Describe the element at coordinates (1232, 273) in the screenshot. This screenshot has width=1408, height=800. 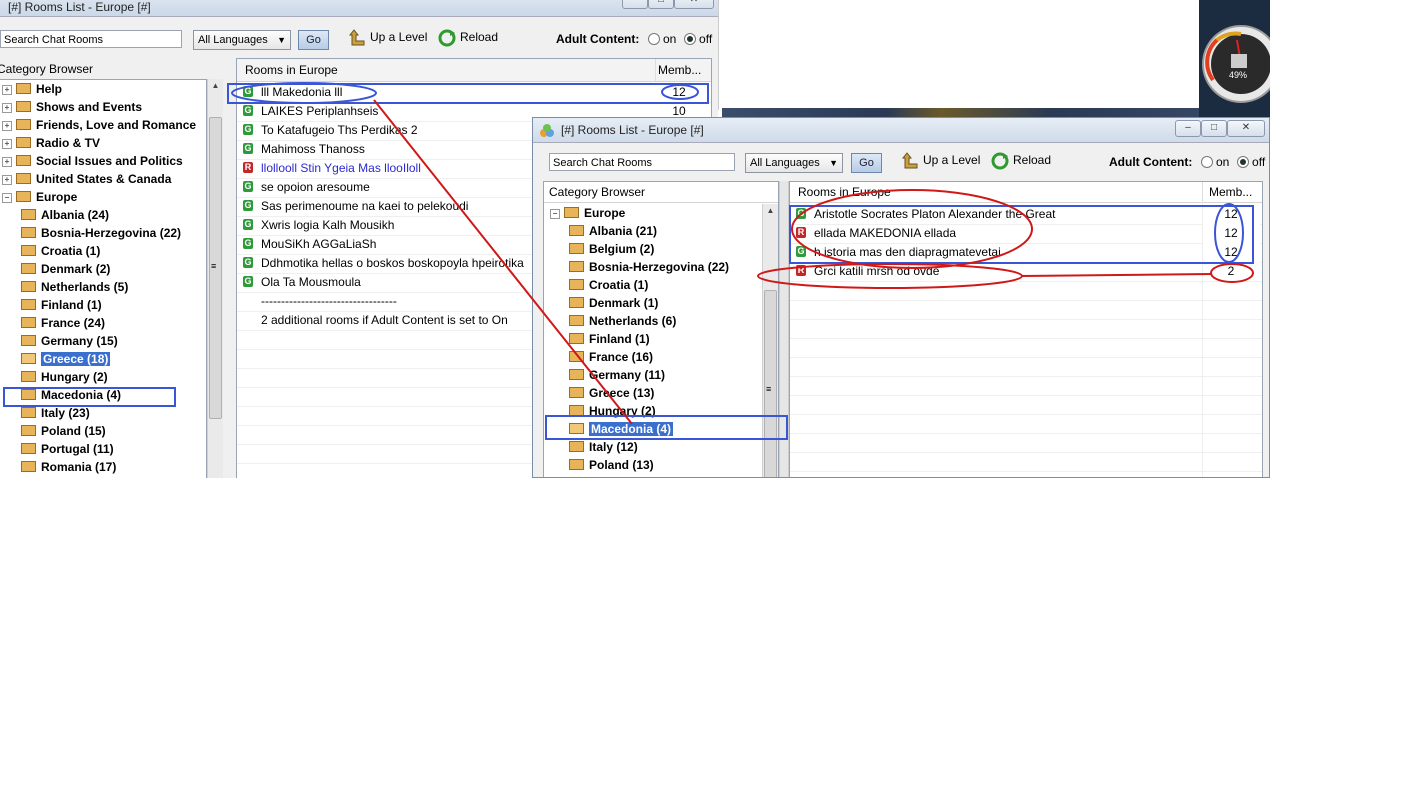
I see `ellipse-annotation-grci-members` at that location.